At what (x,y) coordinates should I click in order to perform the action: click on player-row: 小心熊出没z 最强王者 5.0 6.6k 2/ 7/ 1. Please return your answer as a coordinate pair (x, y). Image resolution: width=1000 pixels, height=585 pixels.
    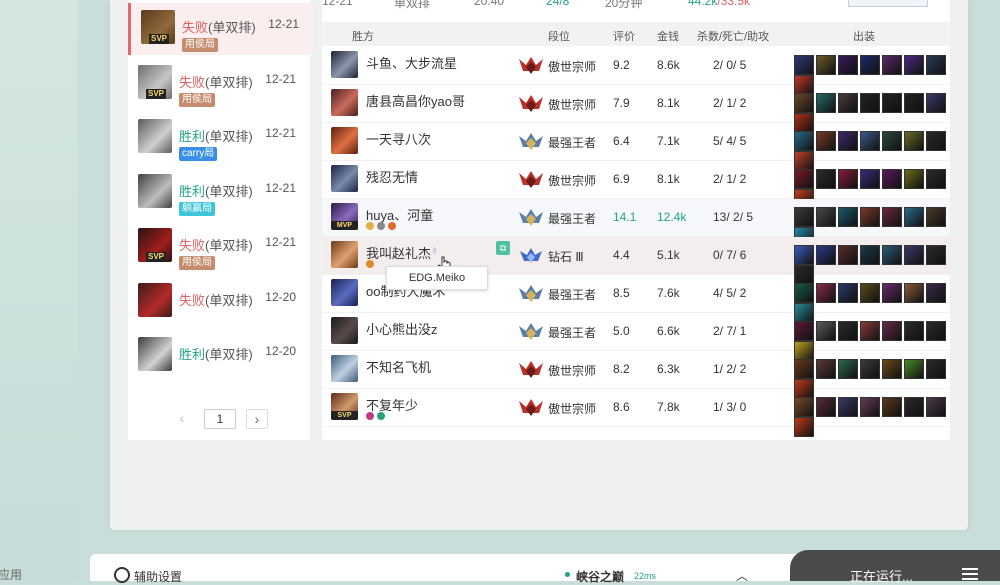
    Looking at the image, I should click on (636, 337).